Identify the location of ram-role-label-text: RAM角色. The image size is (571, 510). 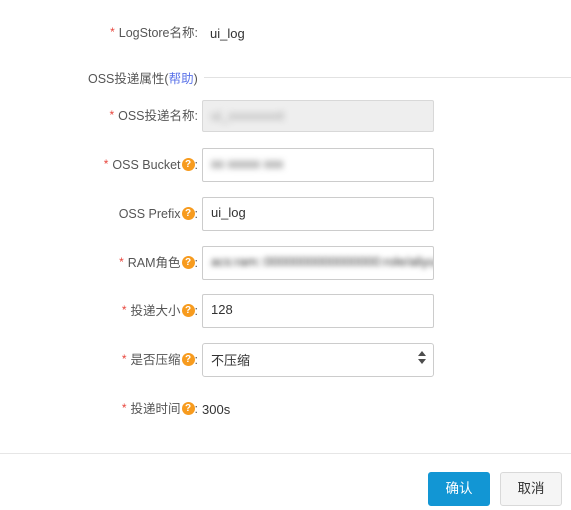
(154, 262).